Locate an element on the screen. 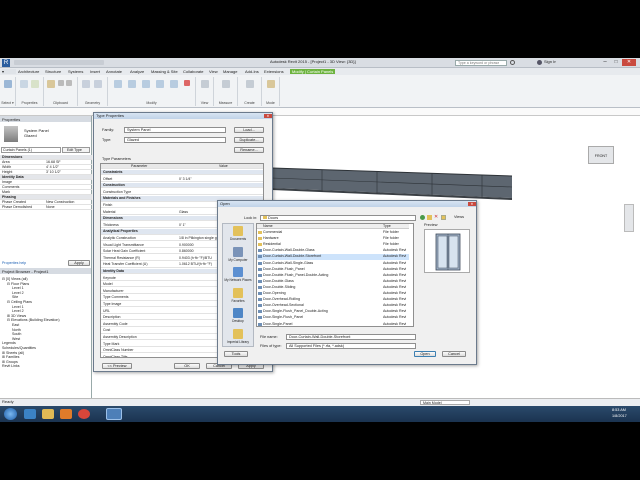 This screenshot has width=640, height=480. properties-icon is located at coordinates (24, 84).